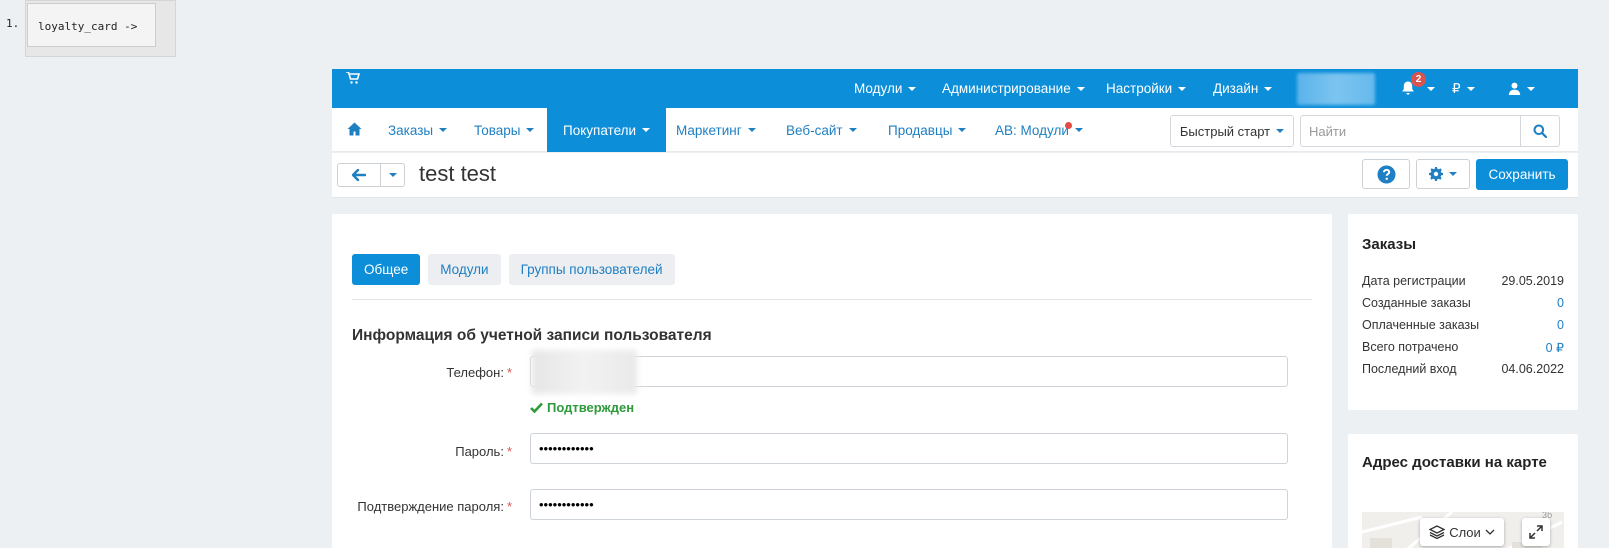 The height and width of the screenshot is (548, 1609). I want to click on help-button, so click(1386, 174).